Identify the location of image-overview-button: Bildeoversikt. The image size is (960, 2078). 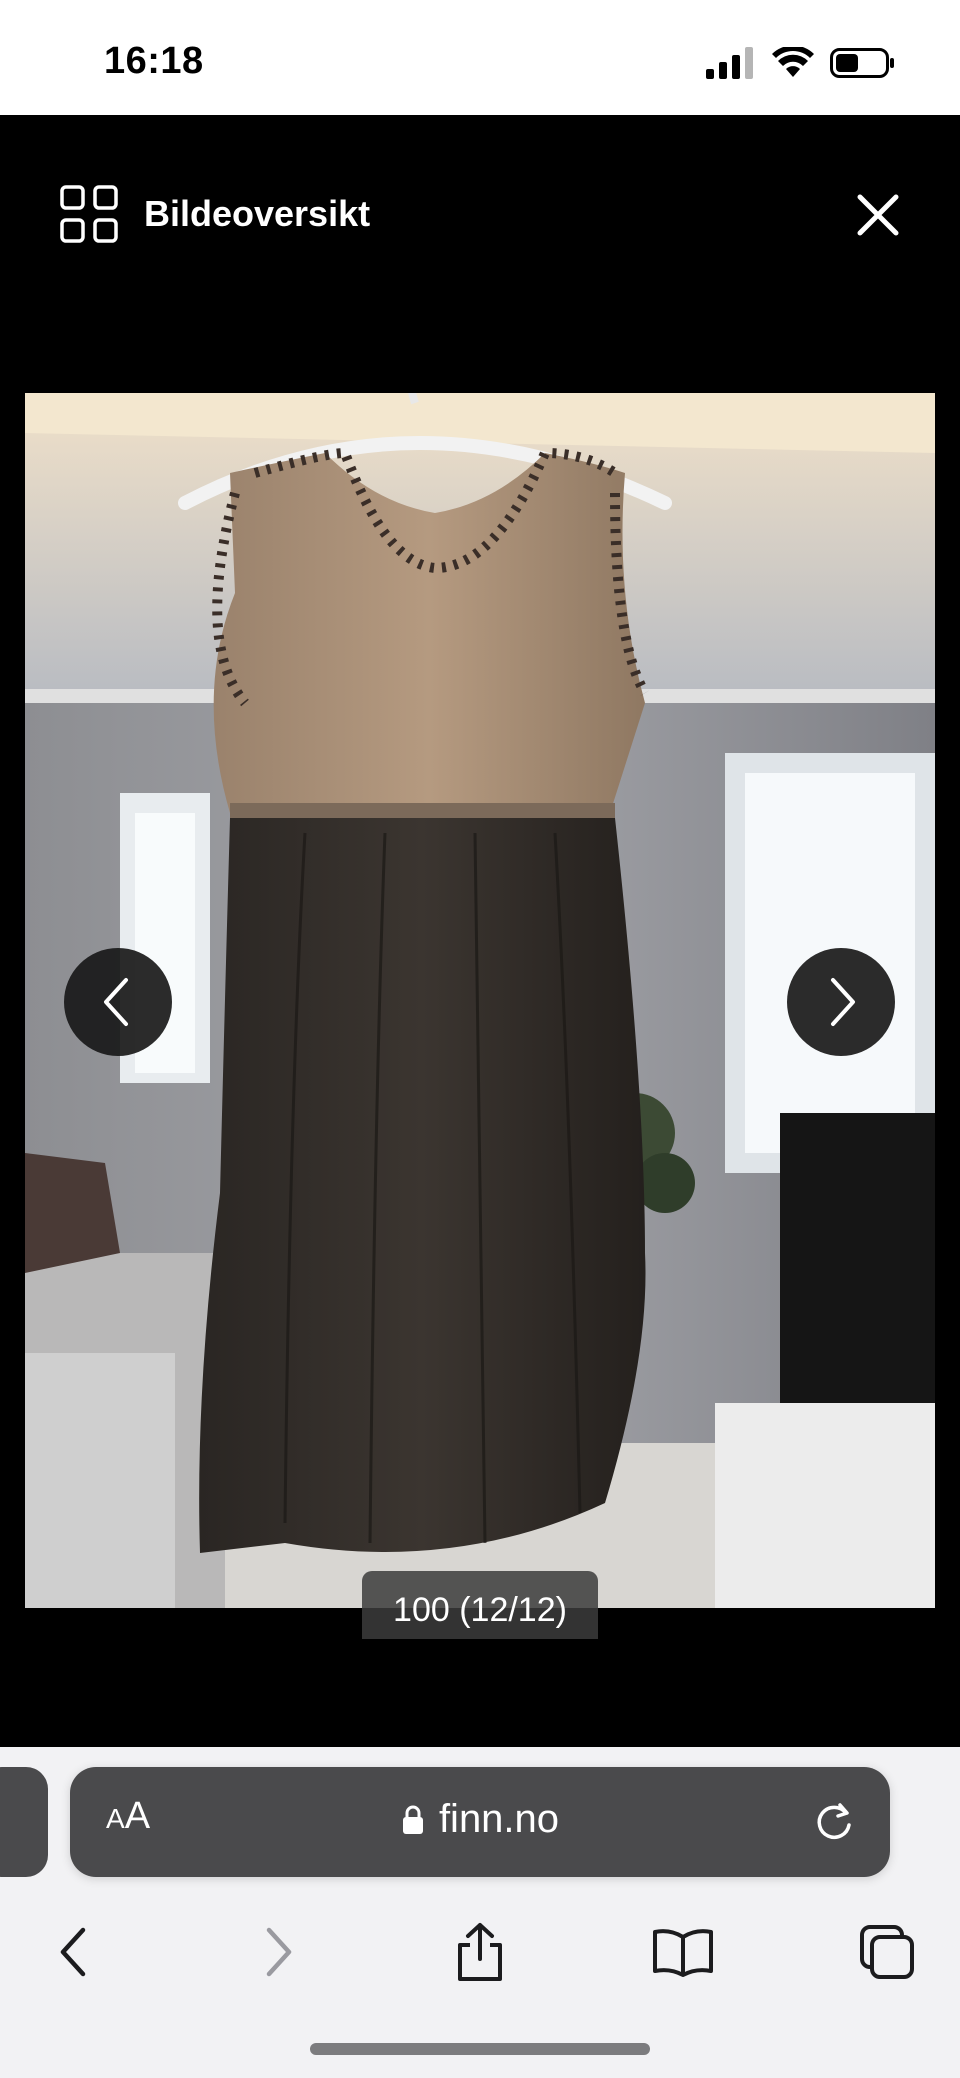
(215, 214).